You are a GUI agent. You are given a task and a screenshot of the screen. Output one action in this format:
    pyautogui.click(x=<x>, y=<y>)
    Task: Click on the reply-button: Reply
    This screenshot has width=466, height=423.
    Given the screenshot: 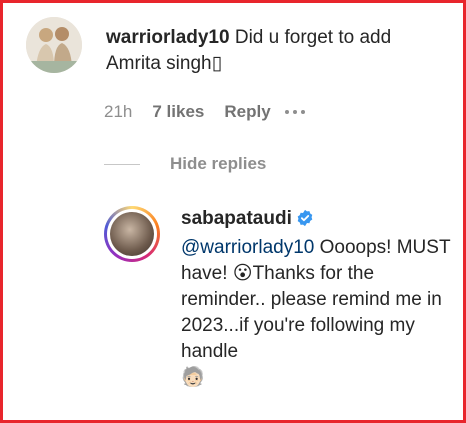 What is the action you would take?
    pyautogui.click(x=247, y=112)
    